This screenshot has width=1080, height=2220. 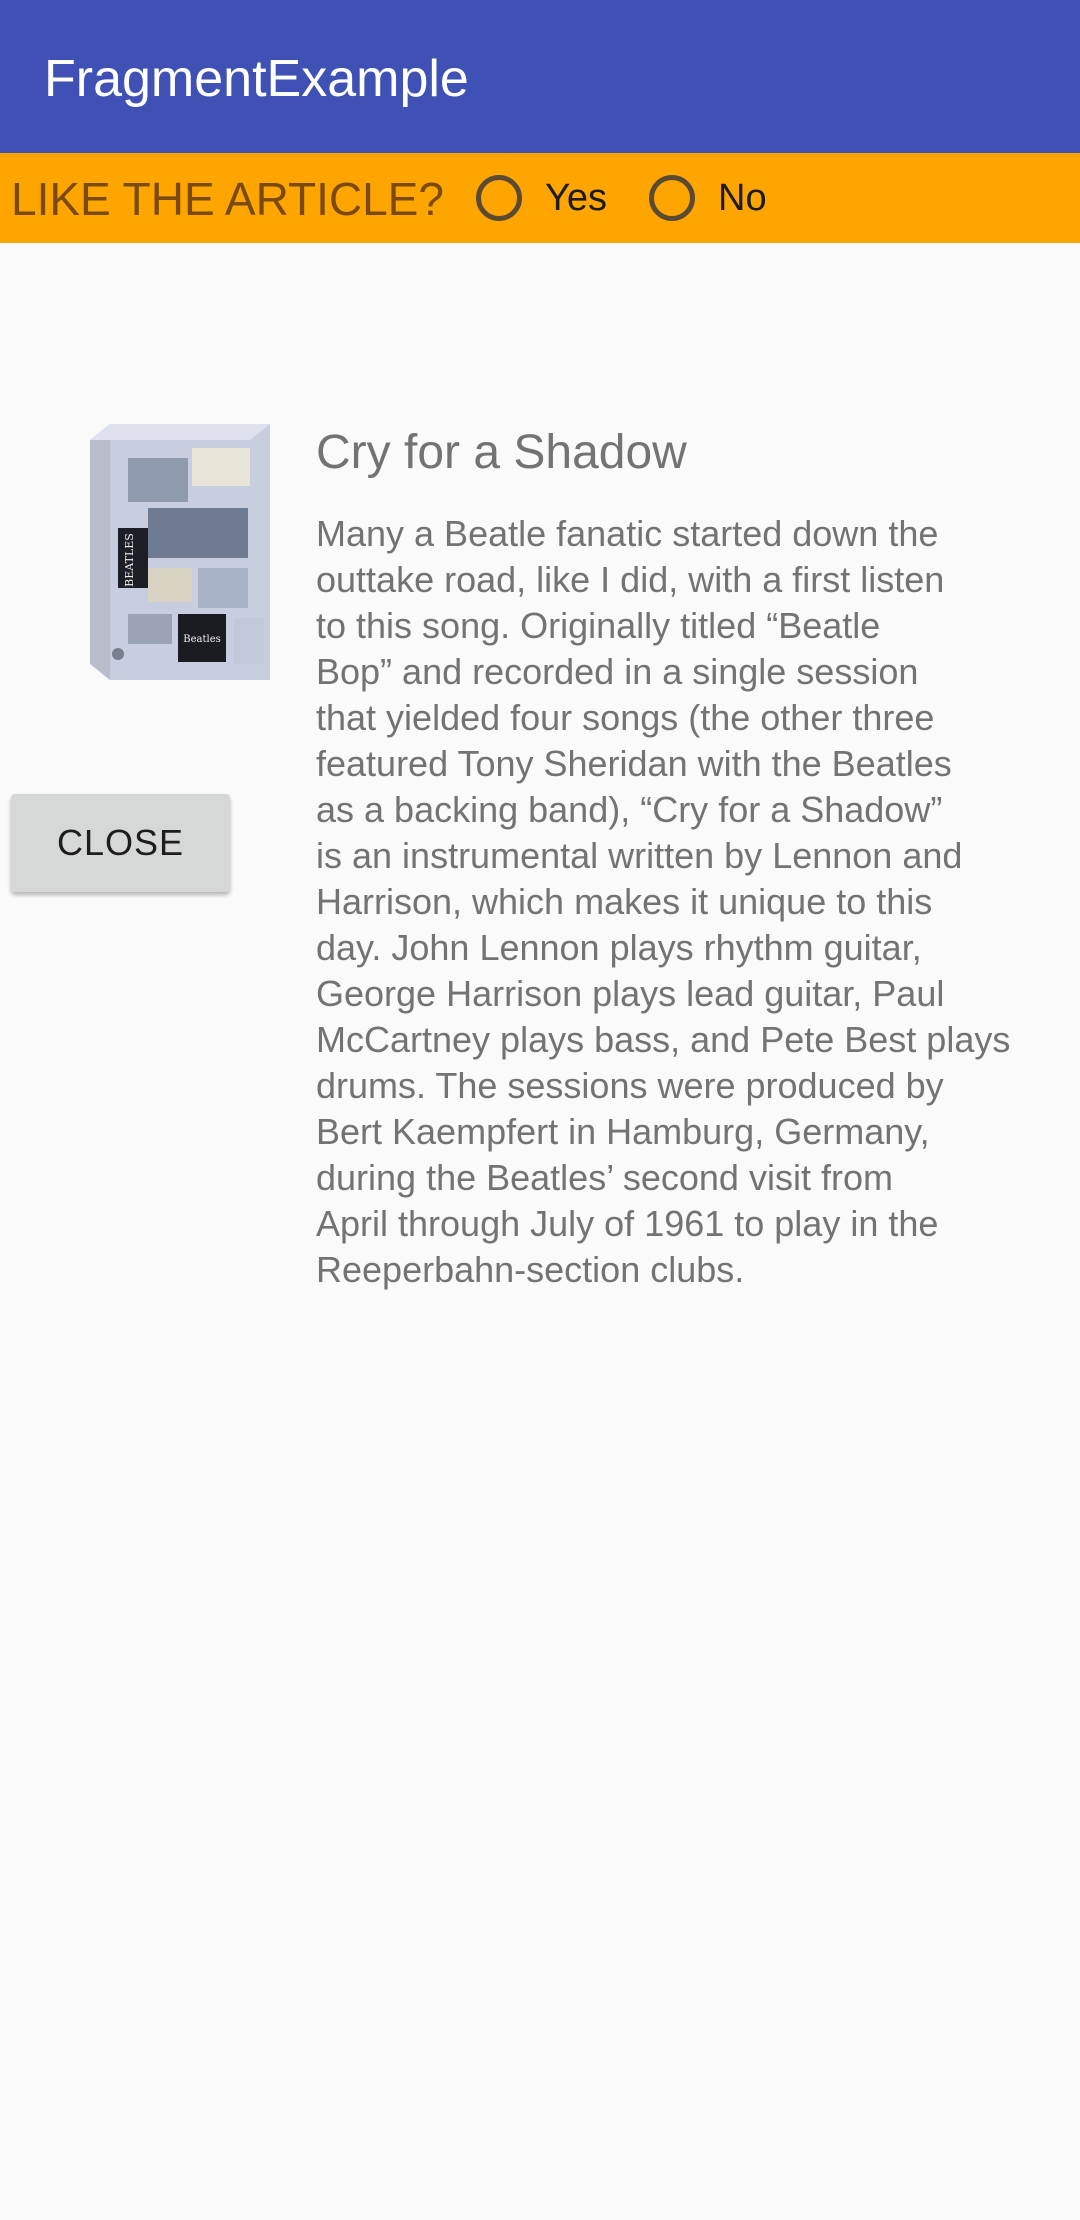 I want to click on radio-no: No, so click(x=707, y=198).